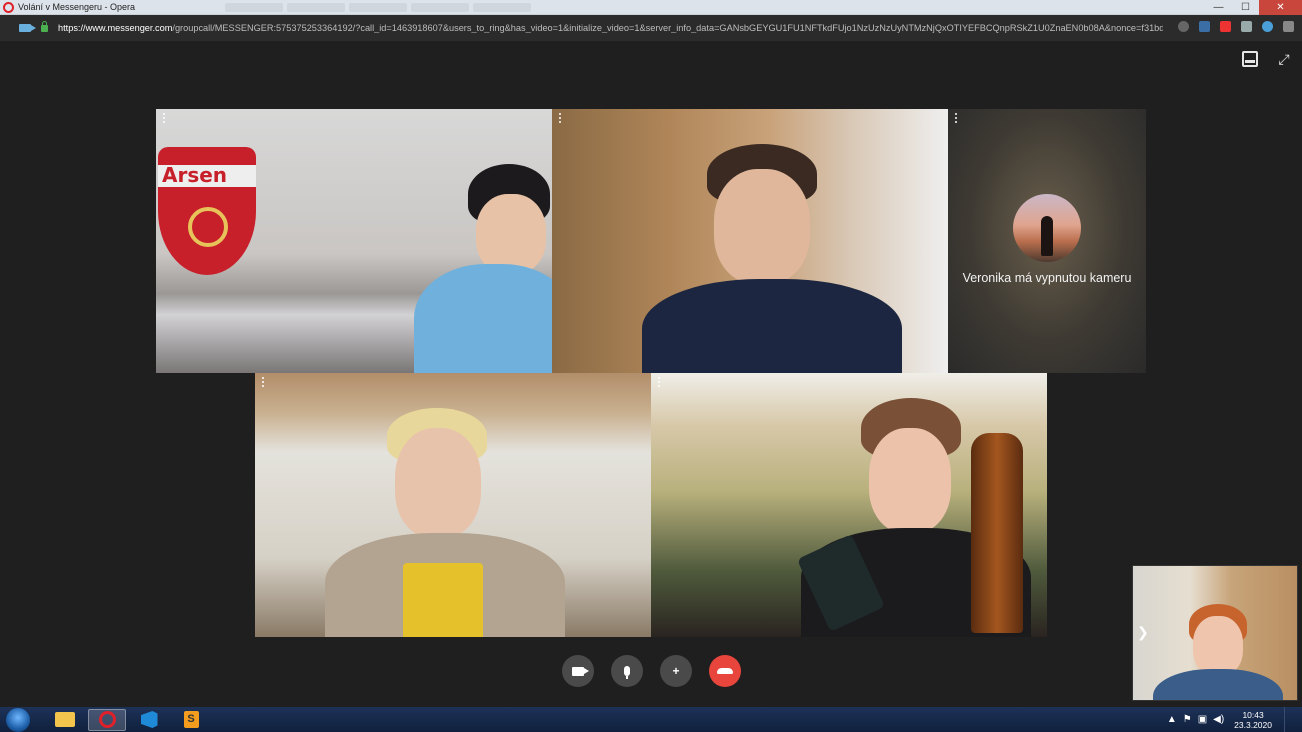  I want to click on clock: 10:43 23.3.2020, so click(1253, 720).